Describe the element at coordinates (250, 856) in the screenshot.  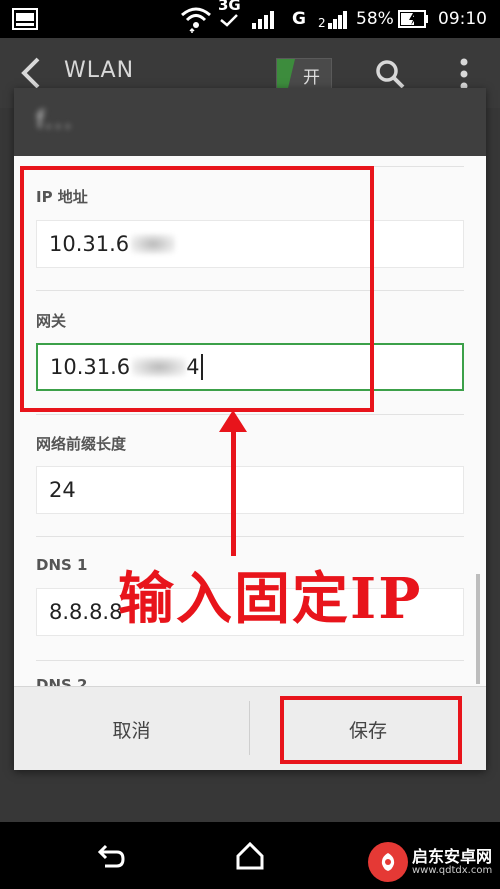
I see `home-icon` at that location.